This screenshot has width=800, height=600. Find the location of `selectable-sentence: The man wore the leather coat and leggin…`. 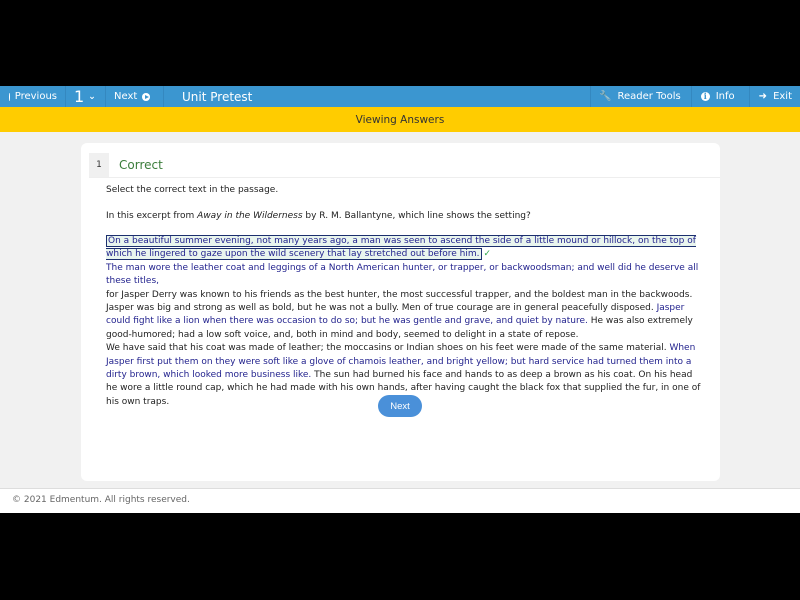

selectable-sentence: The man wore the leather coat and leggin… is located at coordinates (402, 274).